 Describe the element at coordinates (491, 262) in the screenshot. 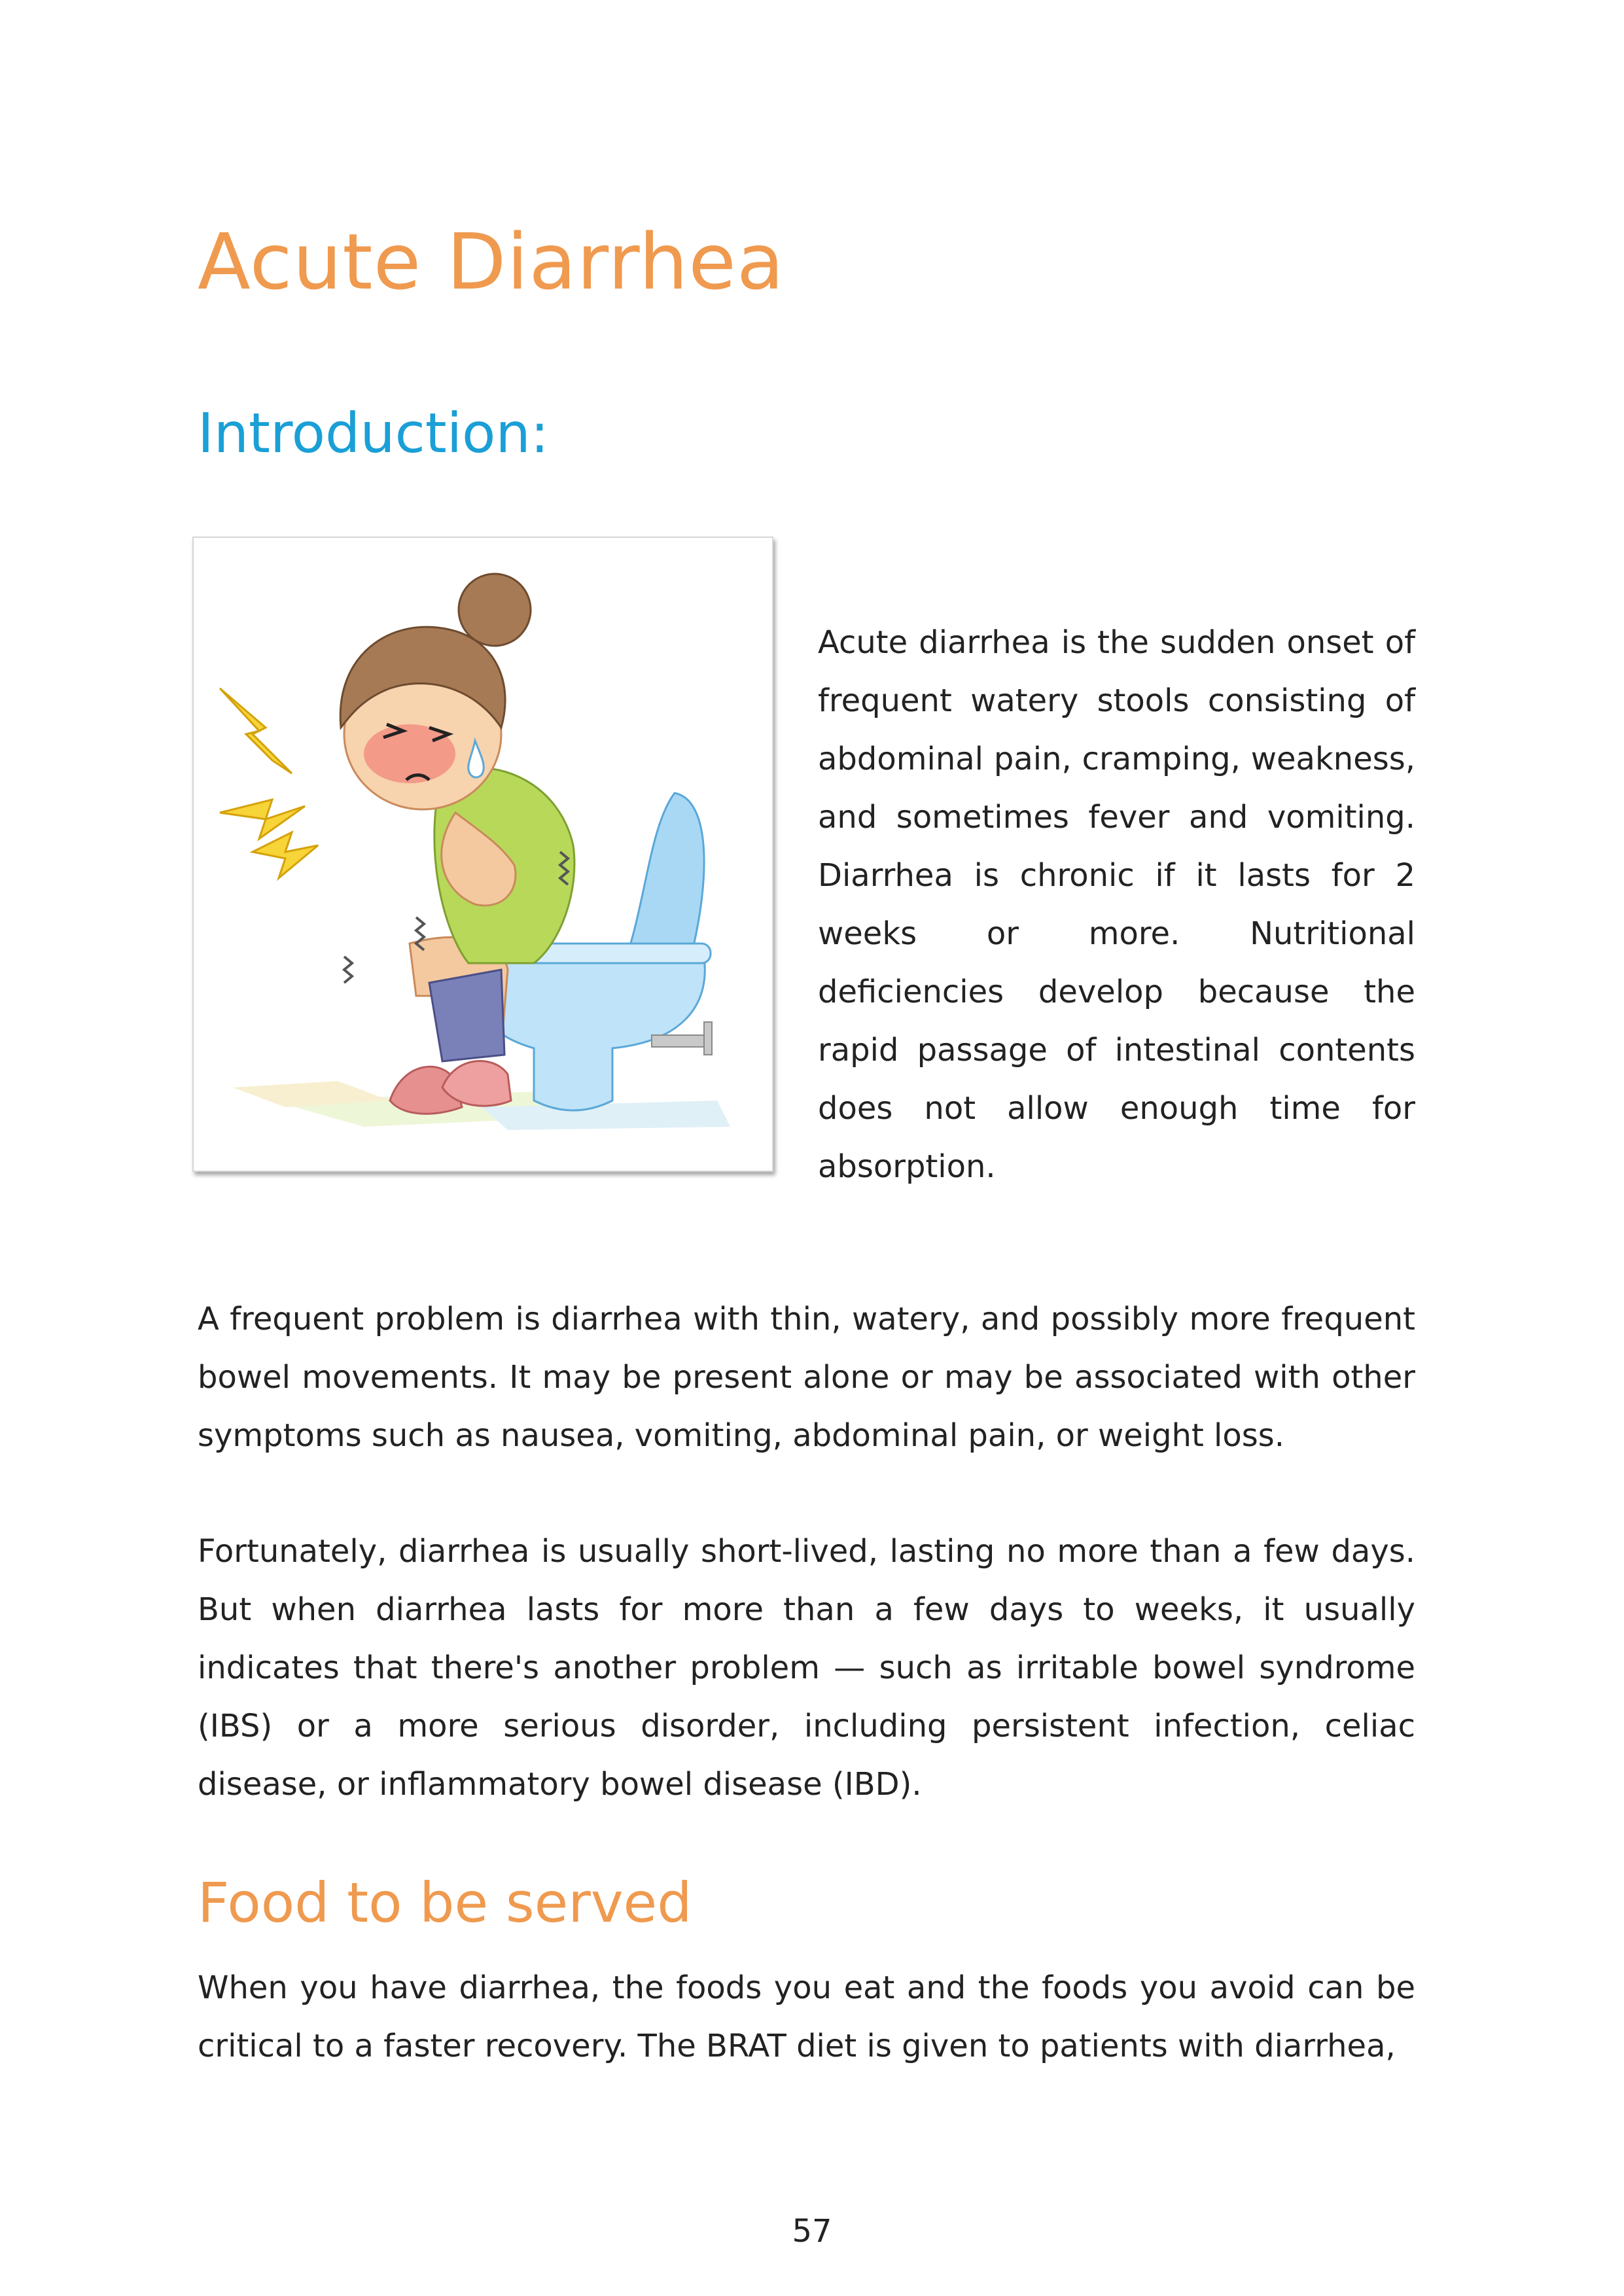

I see `page-title: Acute Diarrhea` at that location.